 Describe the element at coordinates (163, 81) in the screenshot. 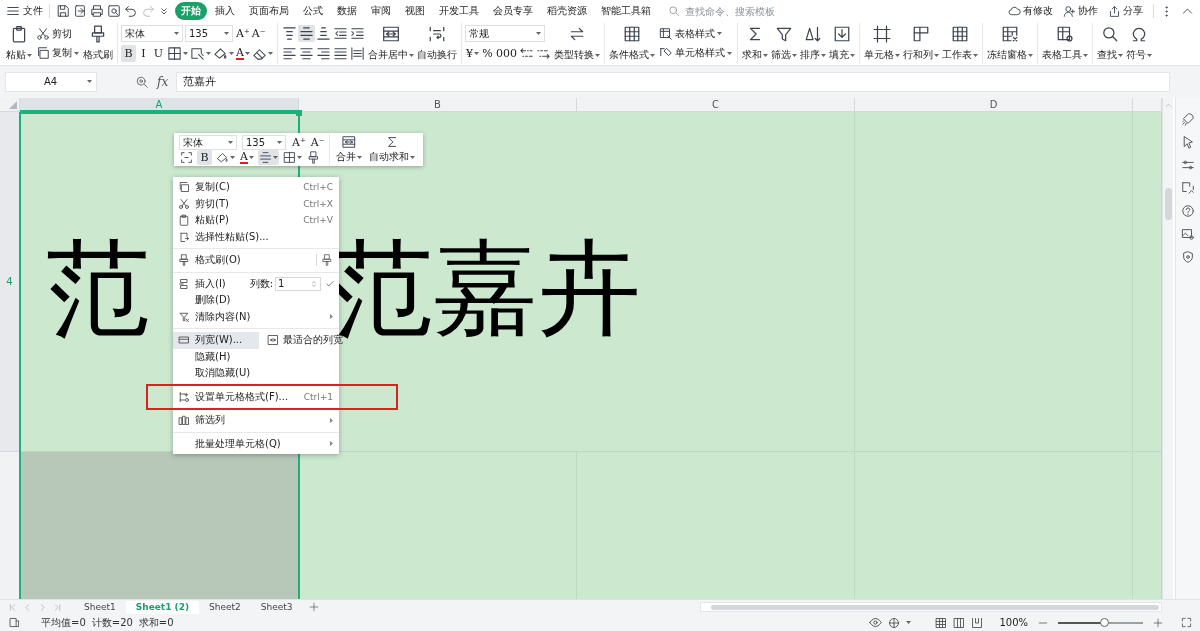

I see `function-label: fx` at that location.